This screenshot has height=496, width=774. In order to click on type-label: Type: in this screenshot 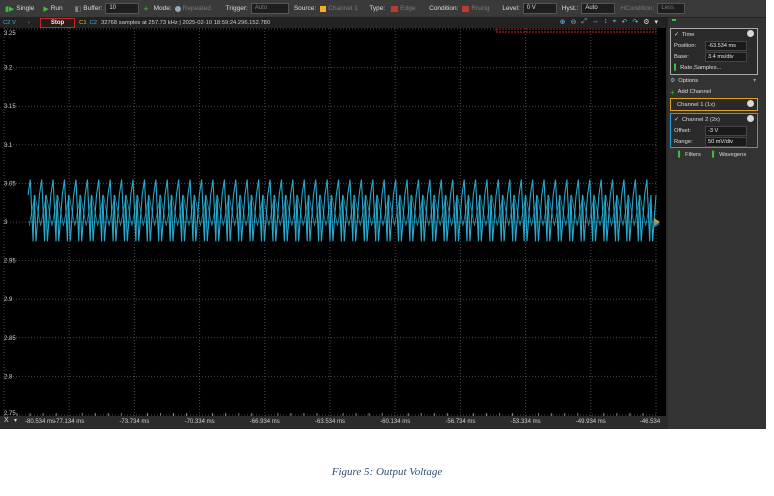, I will do `click(377, 8)`.